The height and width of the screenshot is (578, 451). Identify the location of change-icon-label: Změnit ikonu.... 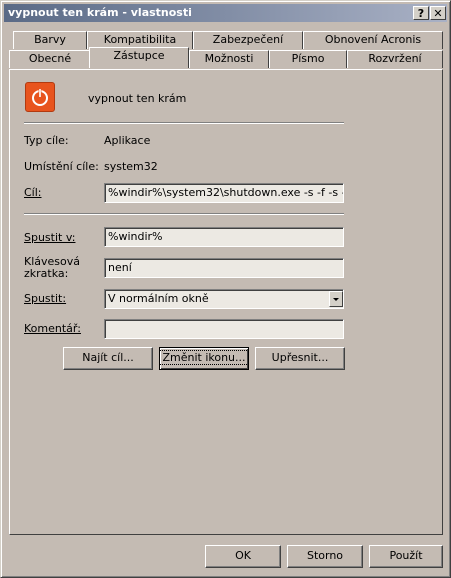
(204, 357).